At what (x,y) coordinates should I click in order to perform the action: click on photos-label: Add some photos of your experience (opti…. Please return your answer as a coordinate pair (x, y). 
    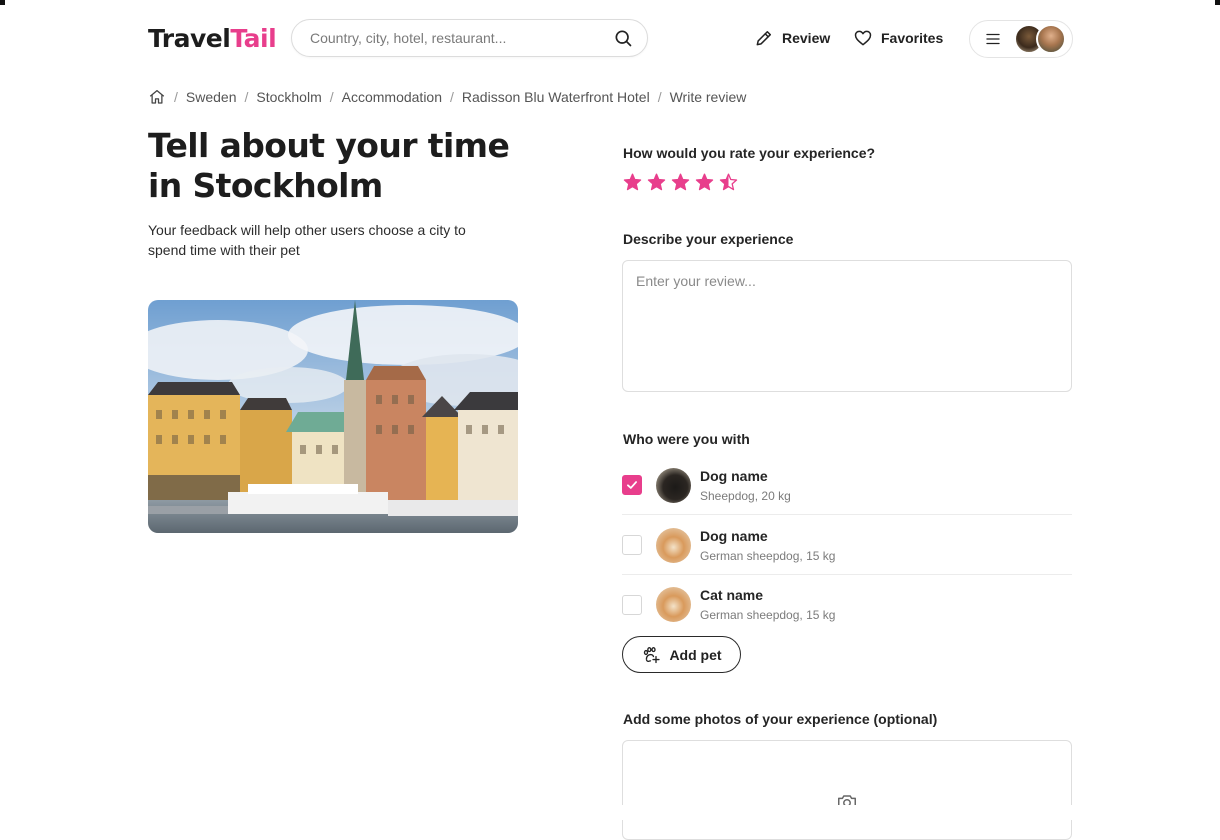
    Looking at the image, I should click on (780, 719).